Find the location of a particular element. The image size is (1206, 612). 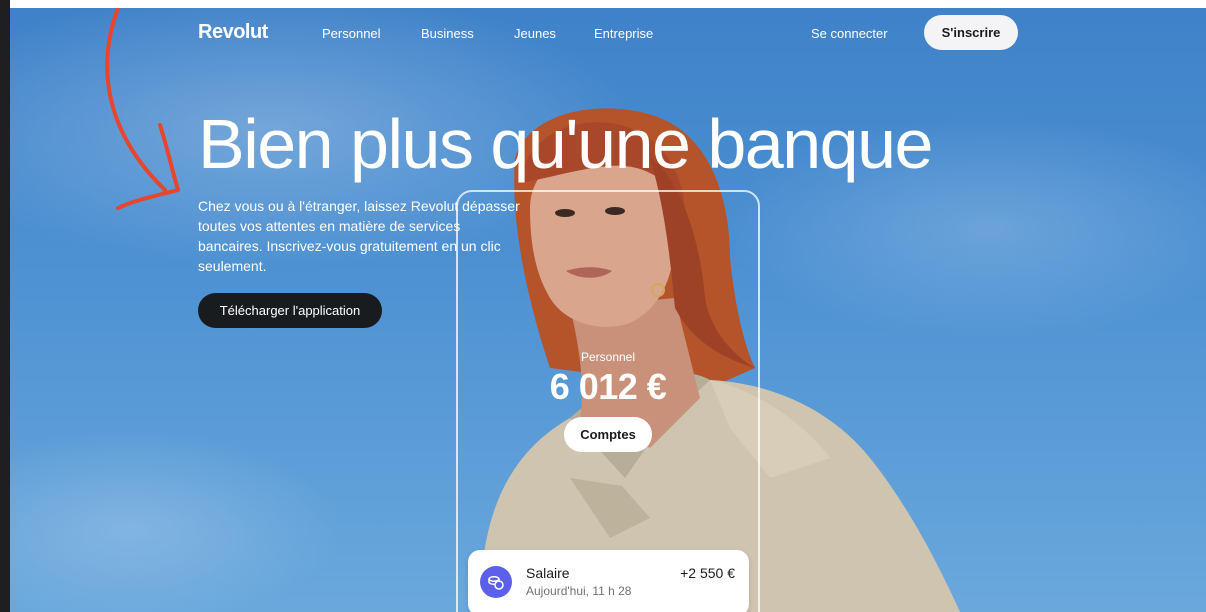

nav-link-entreprise: Entreprise is located at coordinates (623, 33).